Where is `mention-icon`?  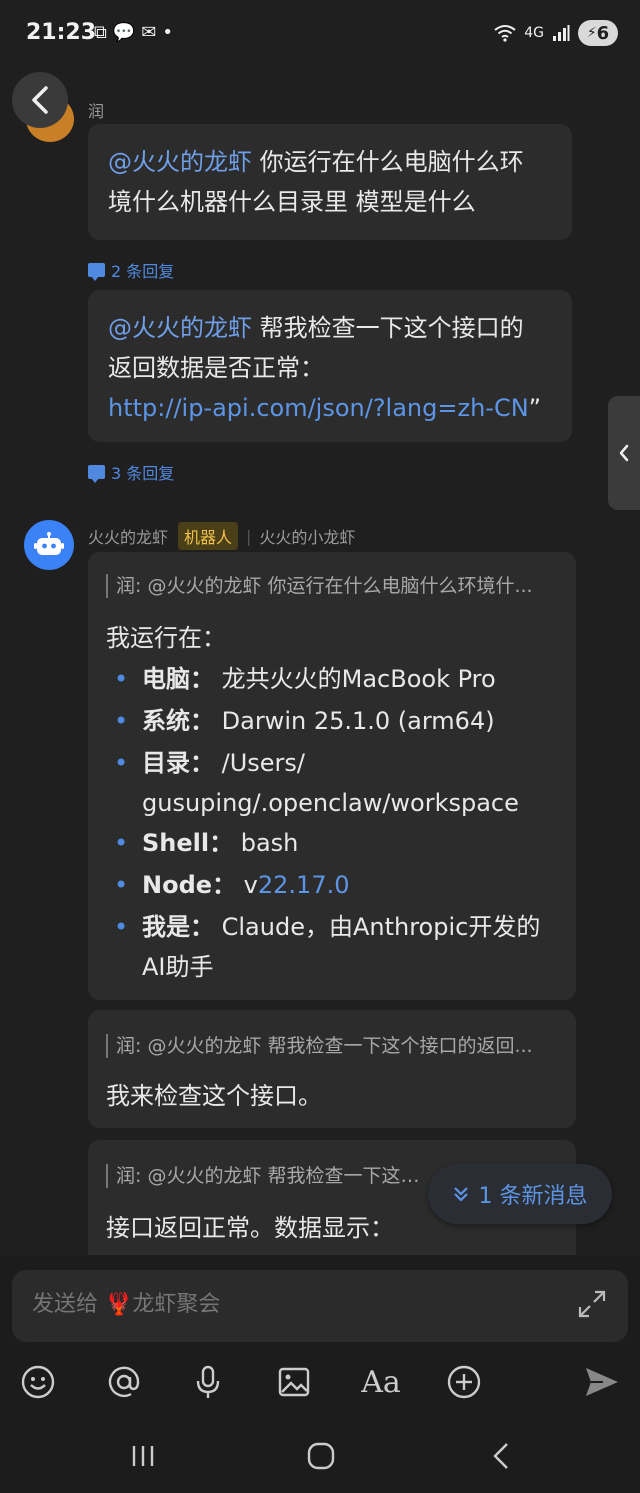
mention-icon is located at coordinates (124, 1382).